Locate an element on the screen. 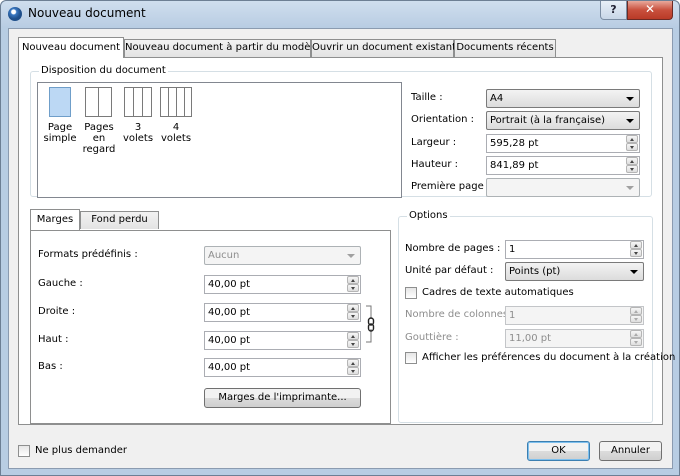 The image size is (680, 476). tab-new-document: Nouveau document is located at coordinates (71, 47).